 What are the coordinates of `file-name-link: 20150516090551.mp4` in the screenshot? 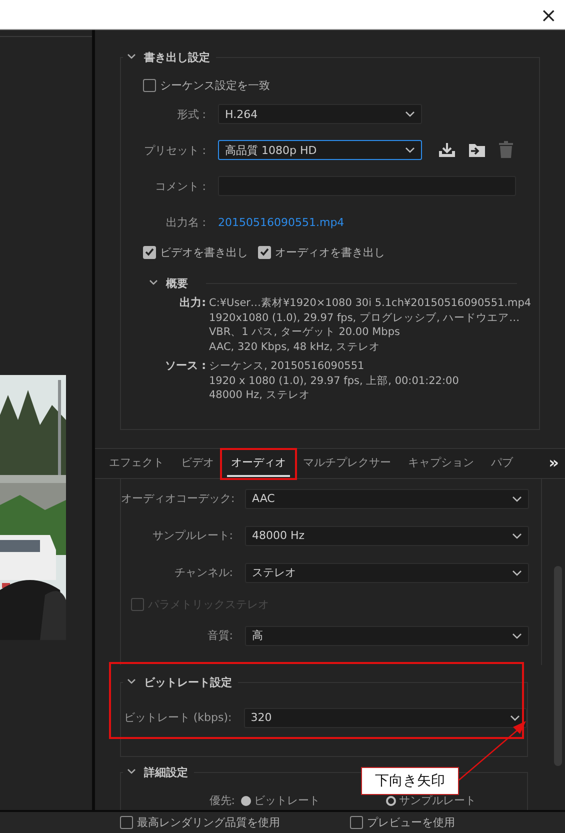 It's located at (281, 222).